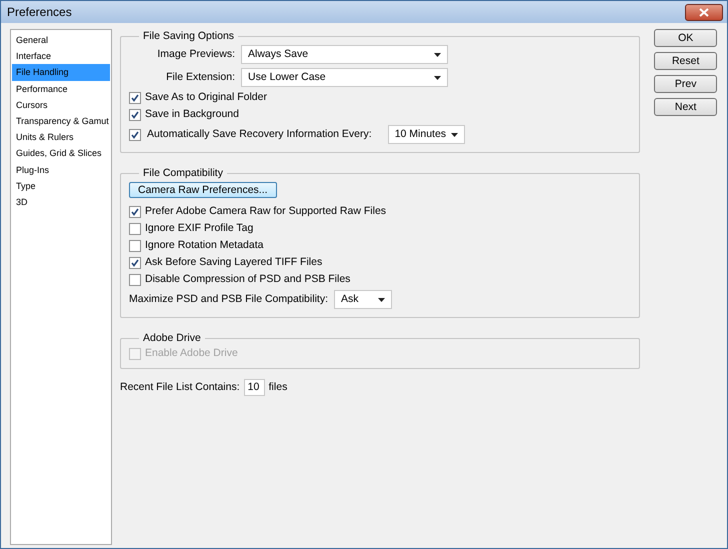  I want to click on dropdown: Use Lower Case, so click(344, 77).